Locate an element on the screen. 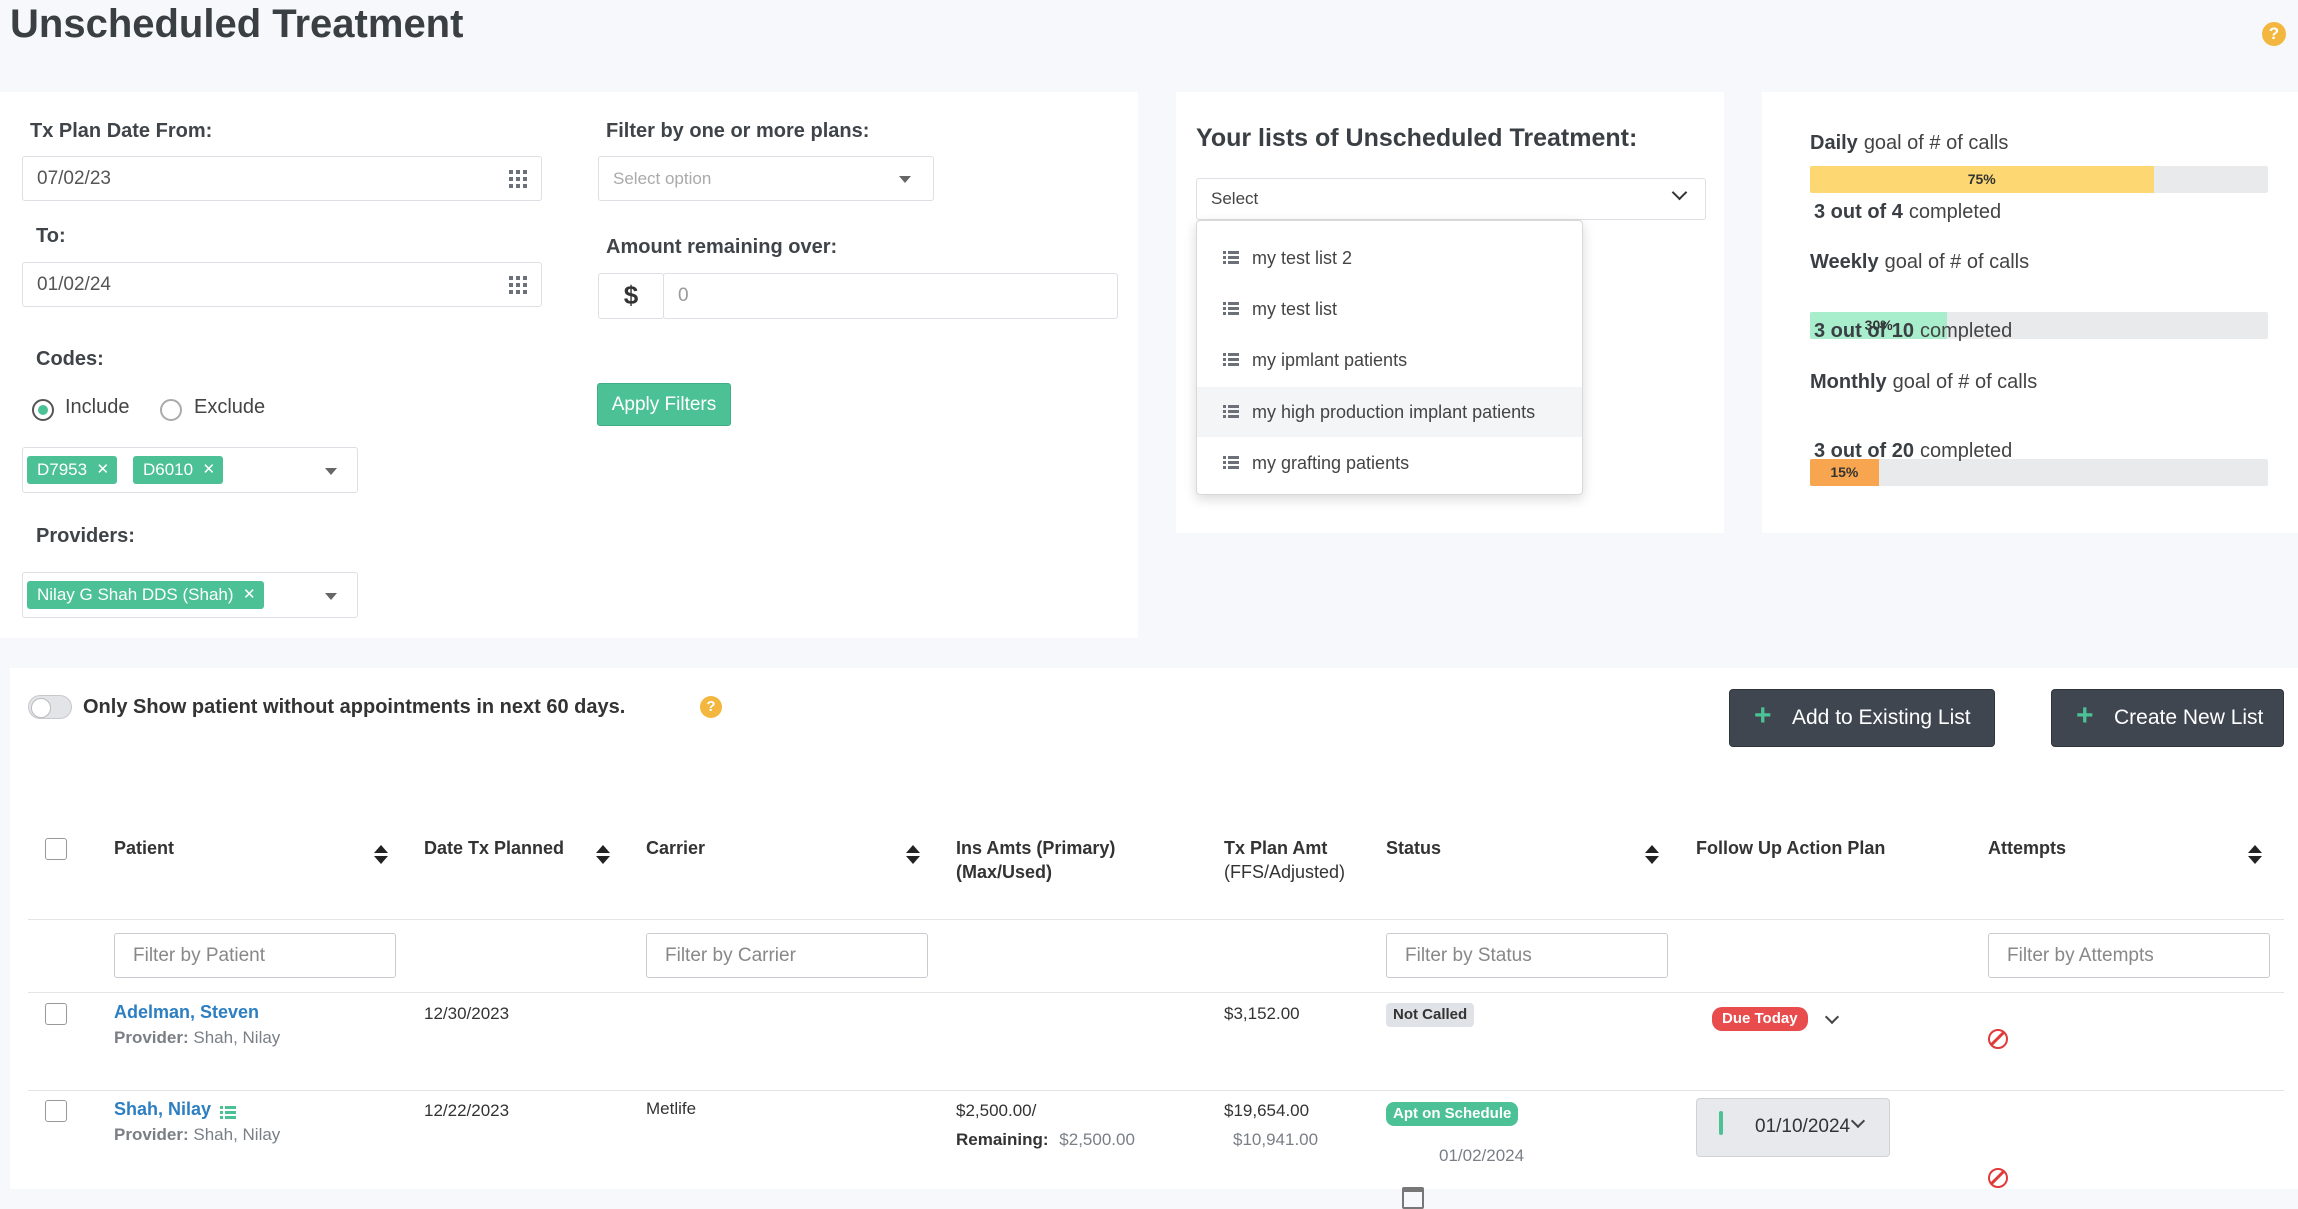 The image size is (2298, 1209). create-new-list-button: + Create New List is located at coordinates (2167, 718).